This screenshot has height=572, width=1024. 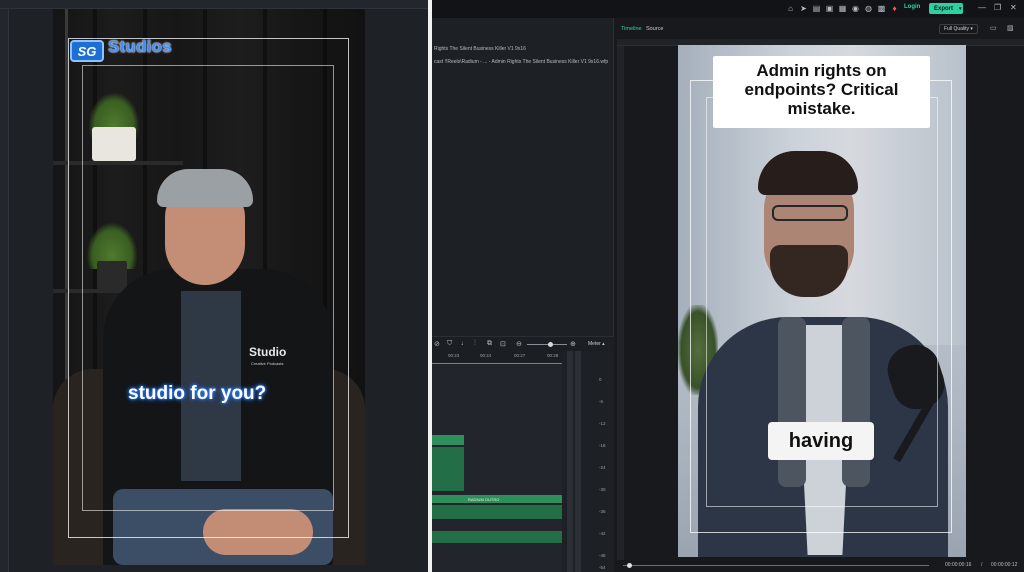 What do you see at coordinates (960, 8) in the screenshot?
I see `chevron-down-icon: ▾` at bounding box center [960, 8].